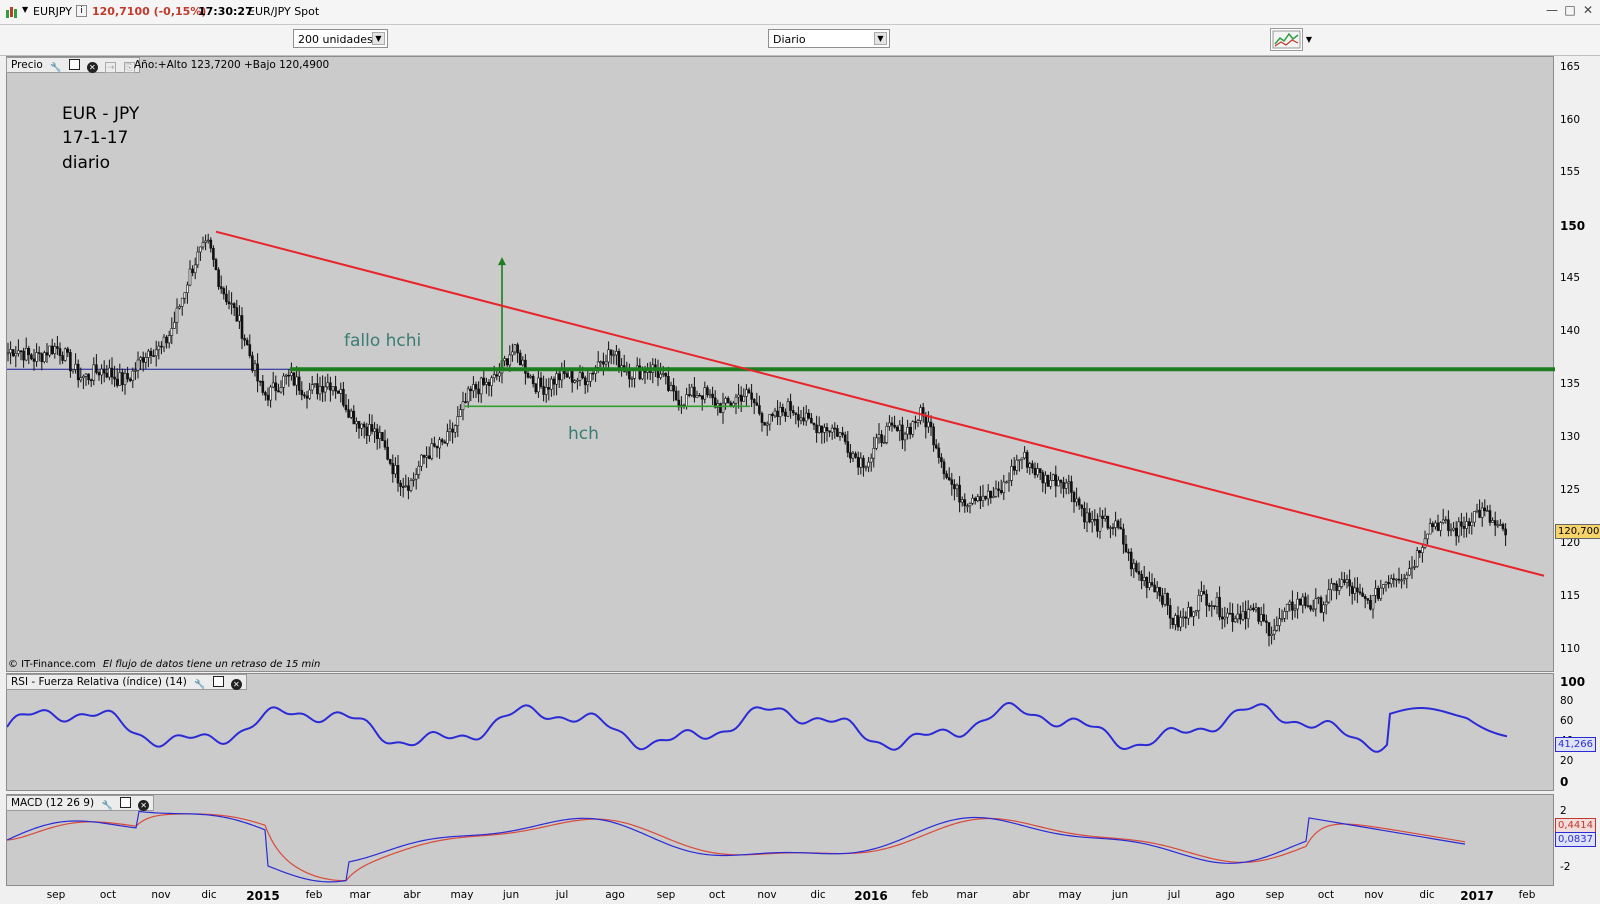 Image resolution: width=1600 pixels, height=904 pixels. I want to click on chart-type-button, so click(1286, 39).